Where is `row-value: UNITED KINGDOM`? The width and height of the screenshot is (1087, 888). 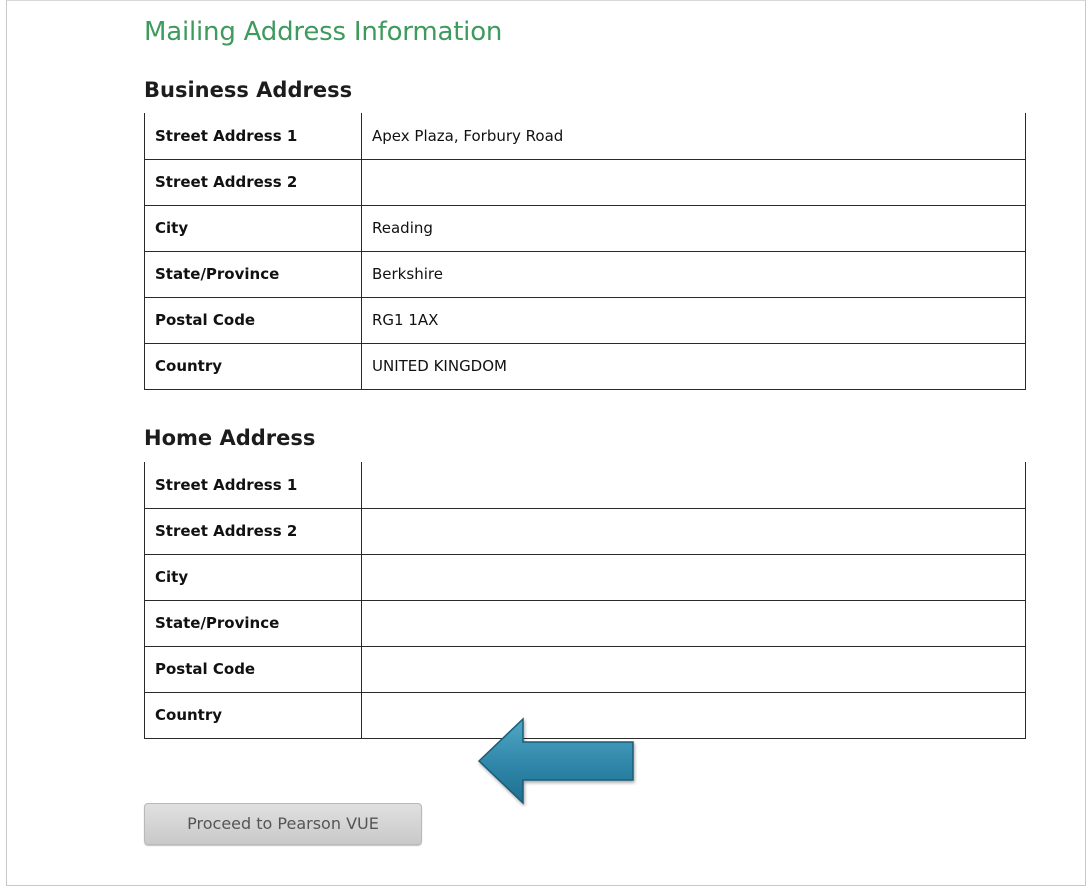 row-value: UNITED KINGDOM is located at coordinates (693, 366).